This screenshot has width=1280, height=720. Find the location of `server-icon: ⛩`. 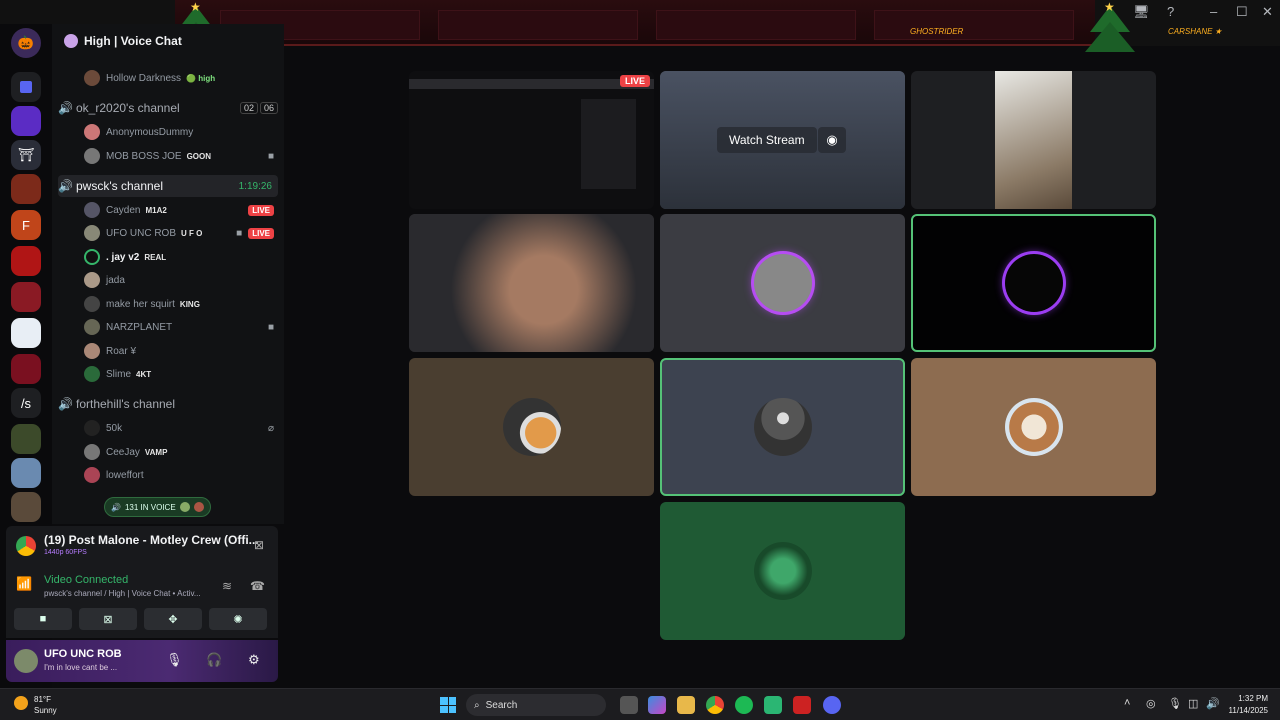

server-icon: ⛩ is located at coordinates (26, 155).